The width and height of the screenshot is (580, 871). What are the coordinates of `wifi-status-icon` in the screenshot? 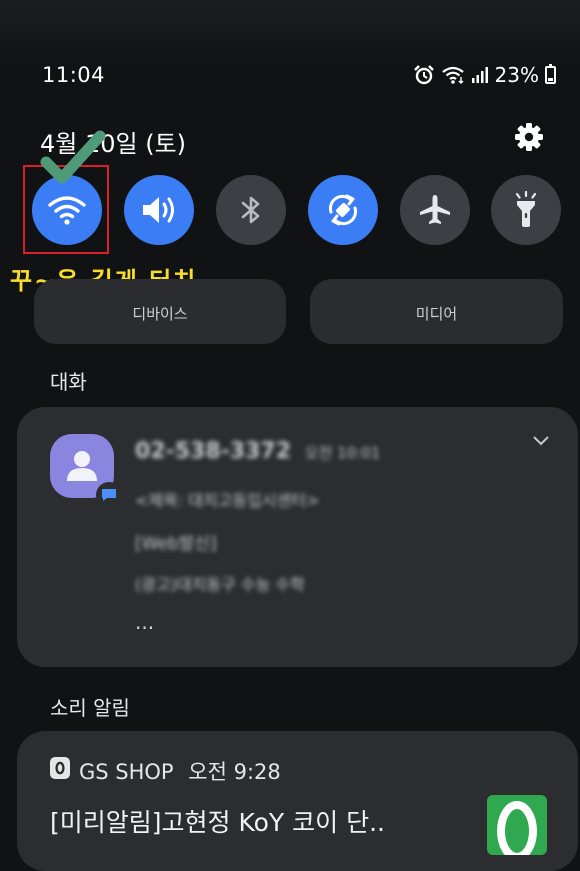 It's located at (452, 75).